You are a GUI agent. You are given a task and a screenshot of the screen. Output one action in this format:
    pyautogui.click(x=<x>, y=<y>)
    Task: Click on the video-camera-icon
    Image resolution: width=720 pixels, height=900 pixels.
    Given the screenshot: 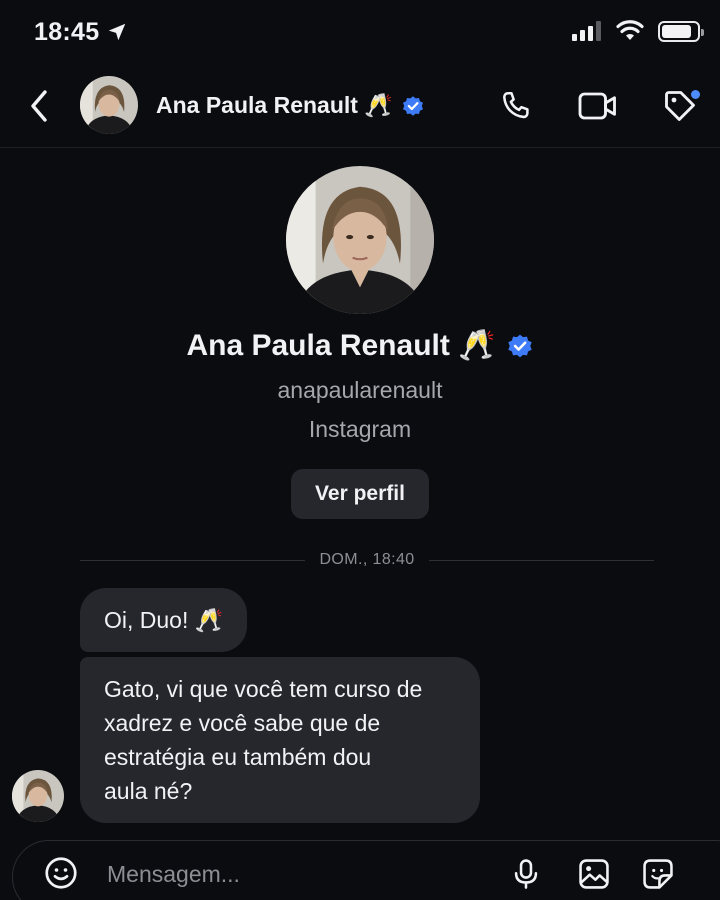 What is the action you would take?
    pyautogui.click(x=597, y=106)
    